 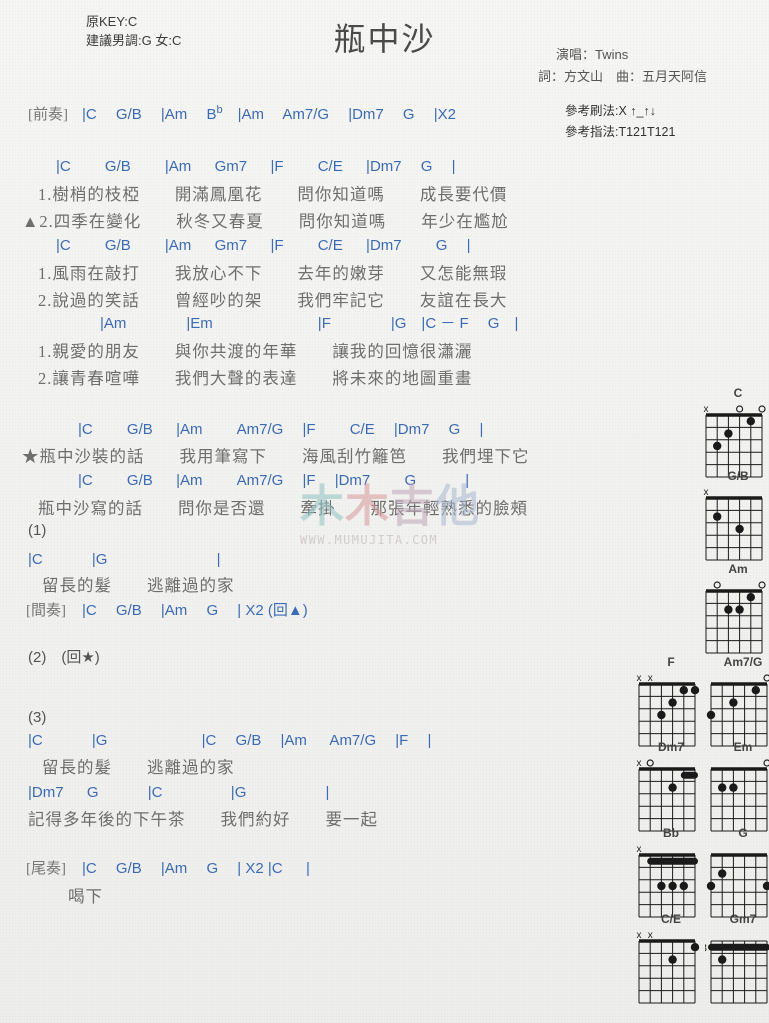 I want to click on chorus-chord-line-2: |C G/B |Am Am7/G |F |Dm7 G |, so click(x=274, y=480).